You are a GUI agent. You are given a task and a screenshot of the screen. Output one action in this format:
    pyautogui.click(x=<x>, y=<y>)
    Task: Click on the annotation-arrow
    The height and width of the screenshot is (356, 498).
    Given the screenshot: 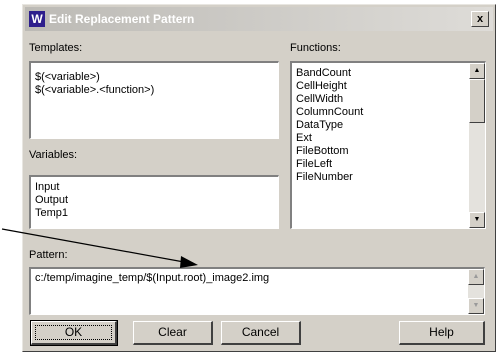 What is the action you would take?
    pyautogui.click(x=99, y=248)
    